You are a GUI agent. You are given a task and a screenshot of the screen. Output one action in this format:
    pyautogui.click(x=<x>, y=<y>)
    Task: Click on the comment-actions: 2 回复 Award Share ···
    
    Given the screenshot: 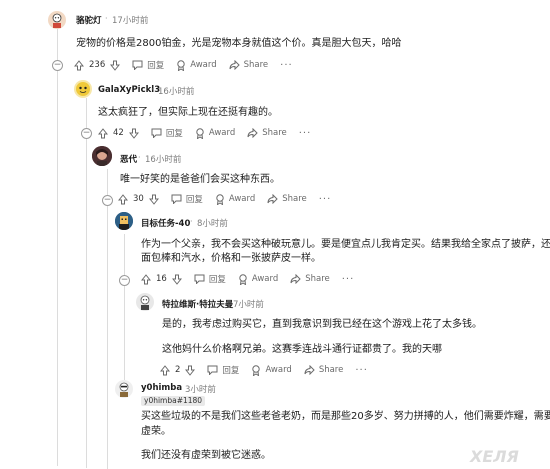 What is the action you would take?
    pyautogui.click(x=264, y=370)
    